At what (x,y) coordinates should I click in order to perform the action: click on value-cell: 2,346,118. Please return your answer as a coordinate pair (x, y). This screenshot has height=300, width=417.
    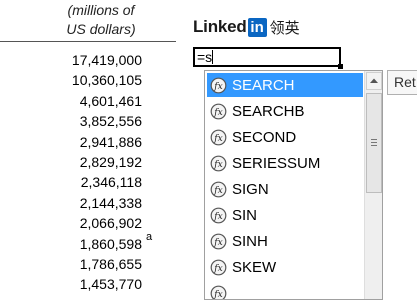
    Looking at the image, I should click on (101, 182).